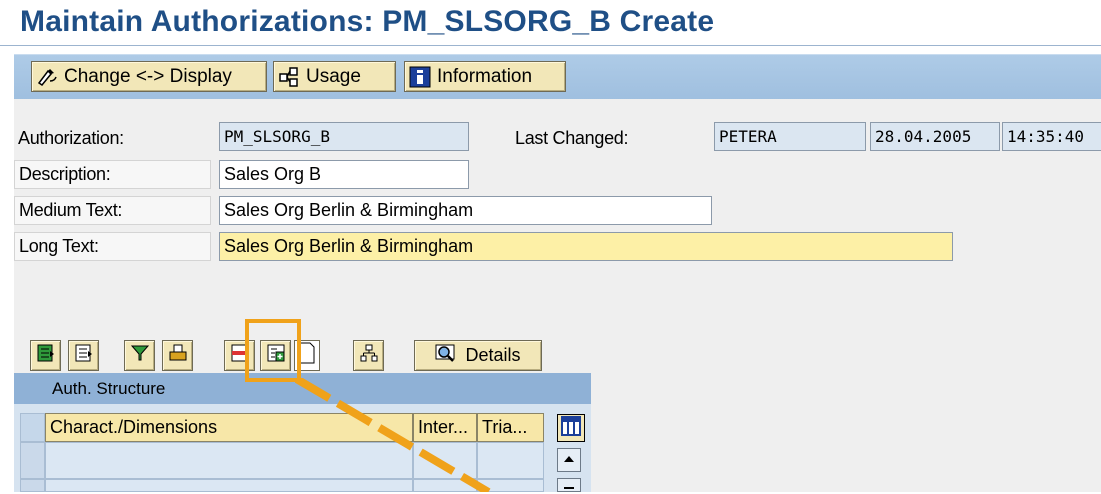 This screenshot has width=1101, height=494. Describe the element at coordinates (569, 488) in the screenshot. I see `scroll-down-icon` at that location.